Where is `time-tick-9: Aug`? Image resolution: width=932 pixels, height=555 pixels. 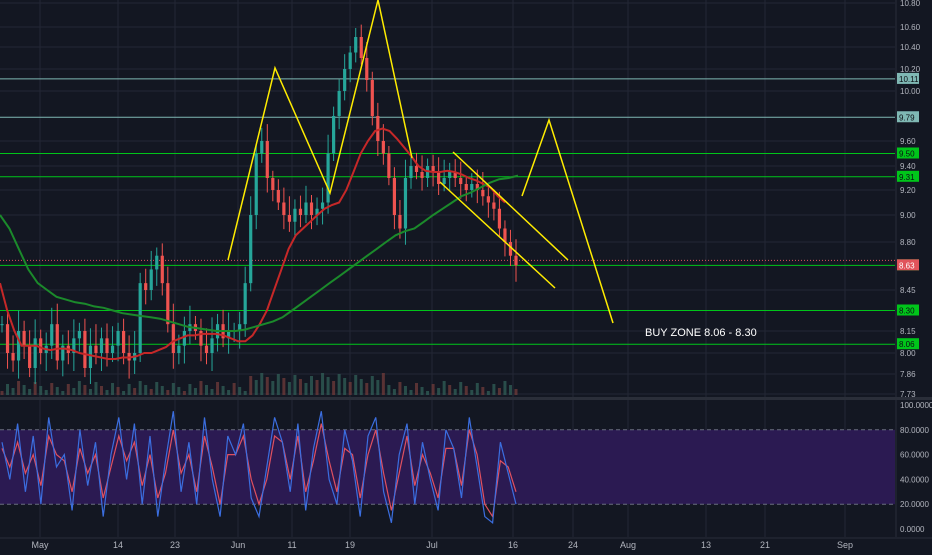
time-tick-9: Aug is located at coordinates (628, 545).